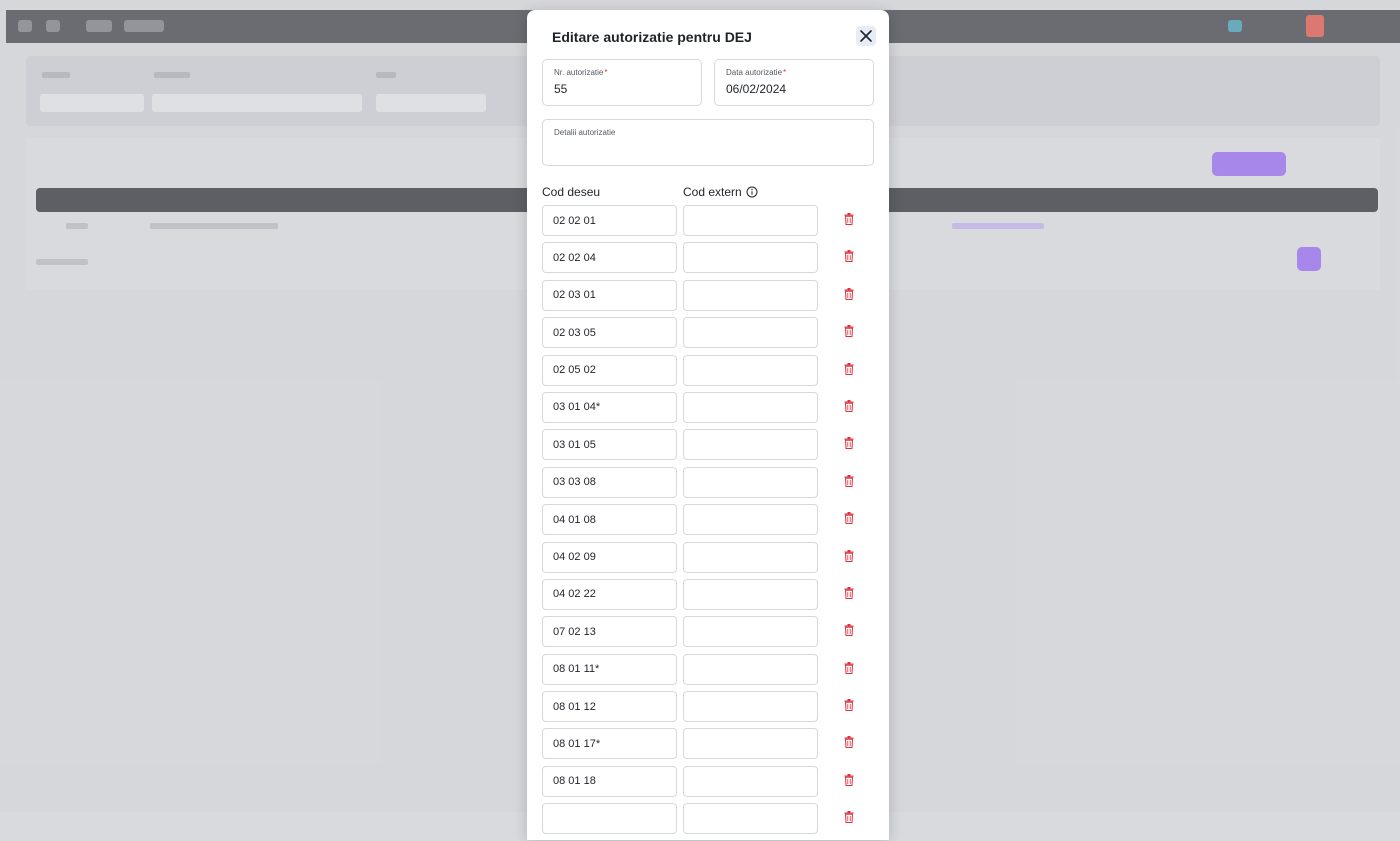  Describe the element at coordinates (794, 82) in the screenshot. I see `data-autorizatie-field: Data autorizatie* 06/02/2024` at that location.